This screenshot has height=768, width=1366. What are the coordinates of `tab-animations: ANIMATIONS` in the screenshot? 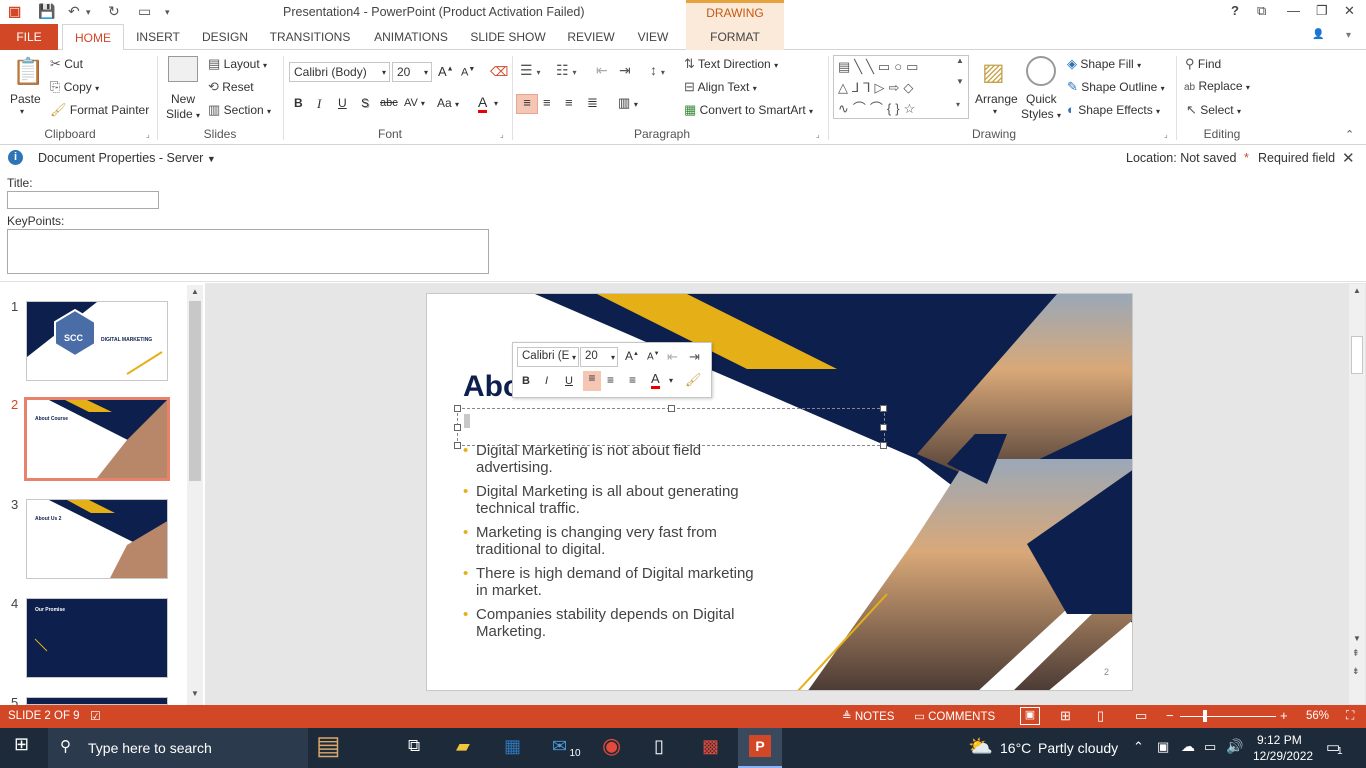 It's located at (411, 37).